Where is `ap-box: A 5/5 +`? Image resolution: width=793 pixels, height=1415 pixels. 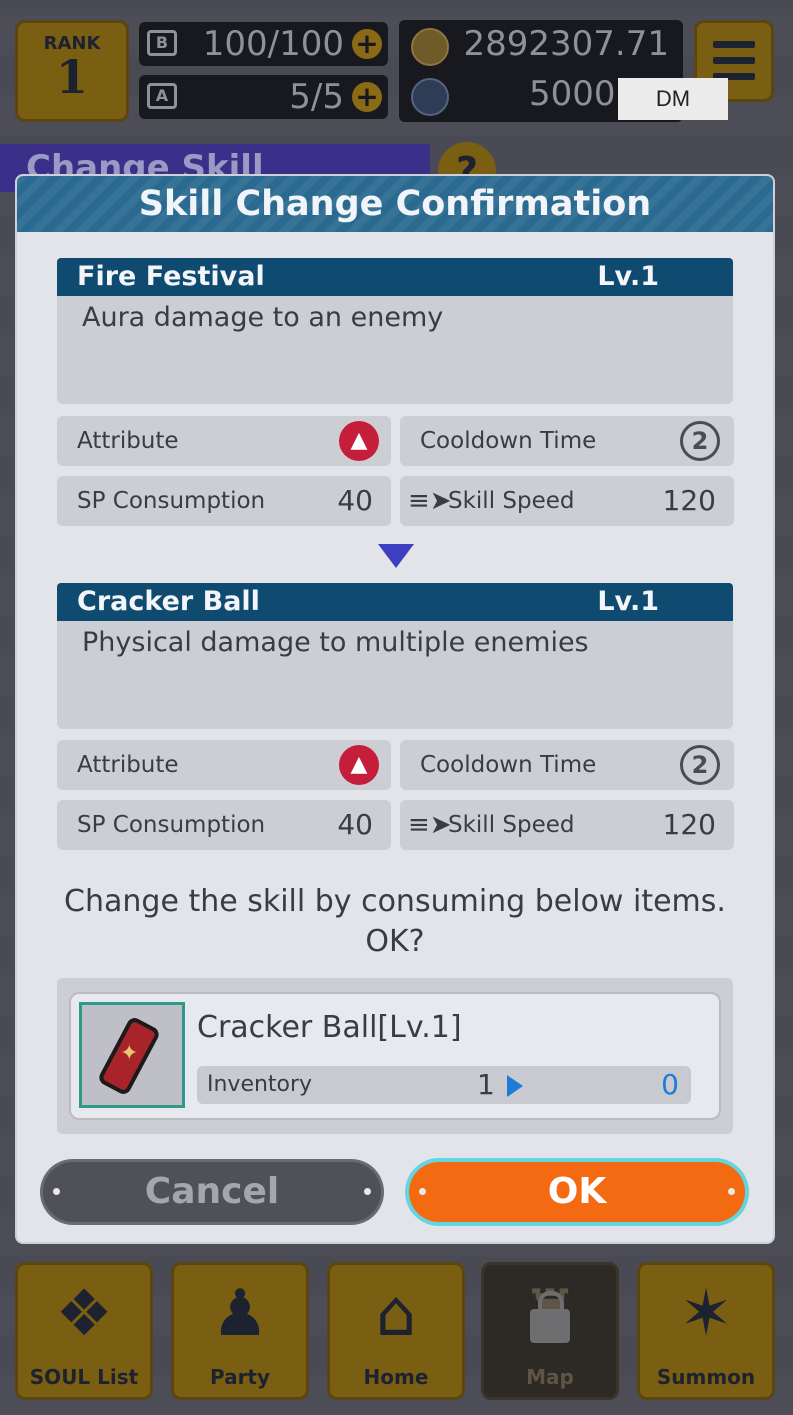
ap-box: A 5/5 + is located at coordinates (263, 97).